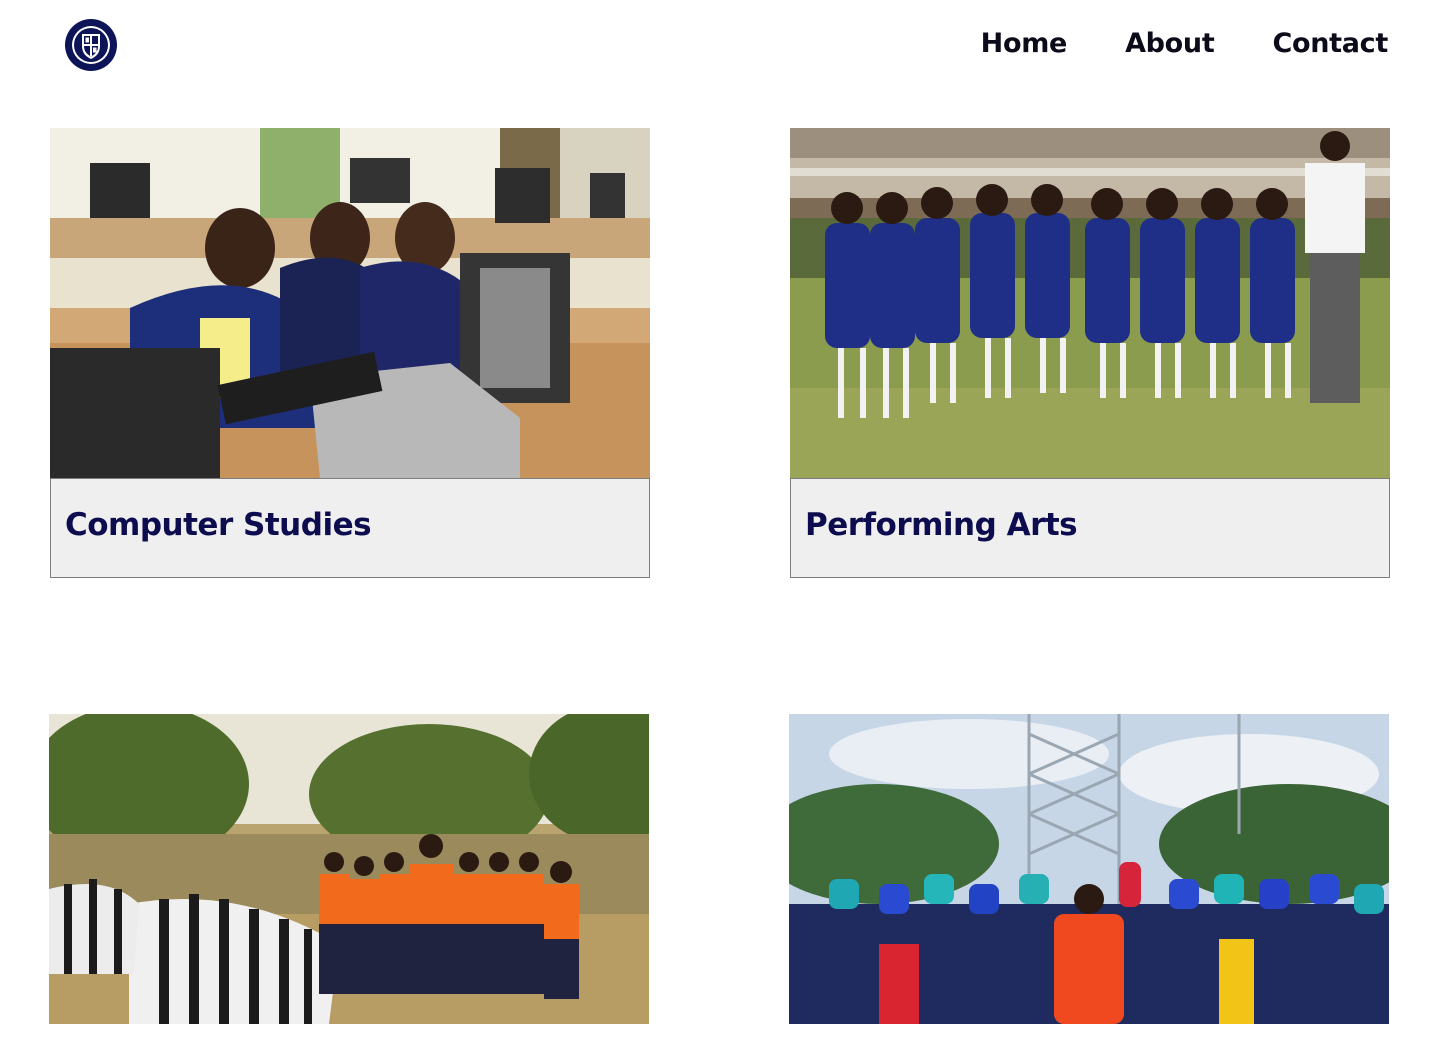 The image size is (1440, 1064). Describe the element at coordinates (91, 45) in the screenshot. I see `school-crest-icon` at that location.